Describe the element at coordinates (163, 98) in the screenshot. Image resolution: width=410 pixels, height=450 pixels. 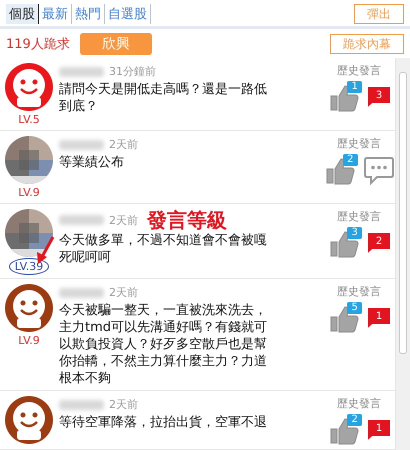
I see `post-text: 請問今天是開低走高嗎？還是一路低到底？` at that location.